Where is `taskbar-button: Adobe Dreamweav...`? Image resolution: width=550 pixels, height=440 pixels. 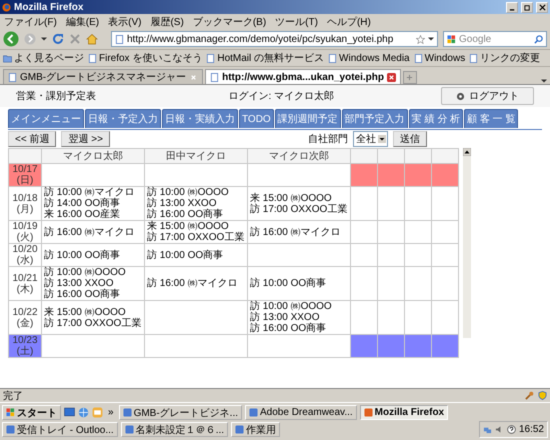 taskbar-button: Adobe Dreamweav... is located at coordinates (301, 412).